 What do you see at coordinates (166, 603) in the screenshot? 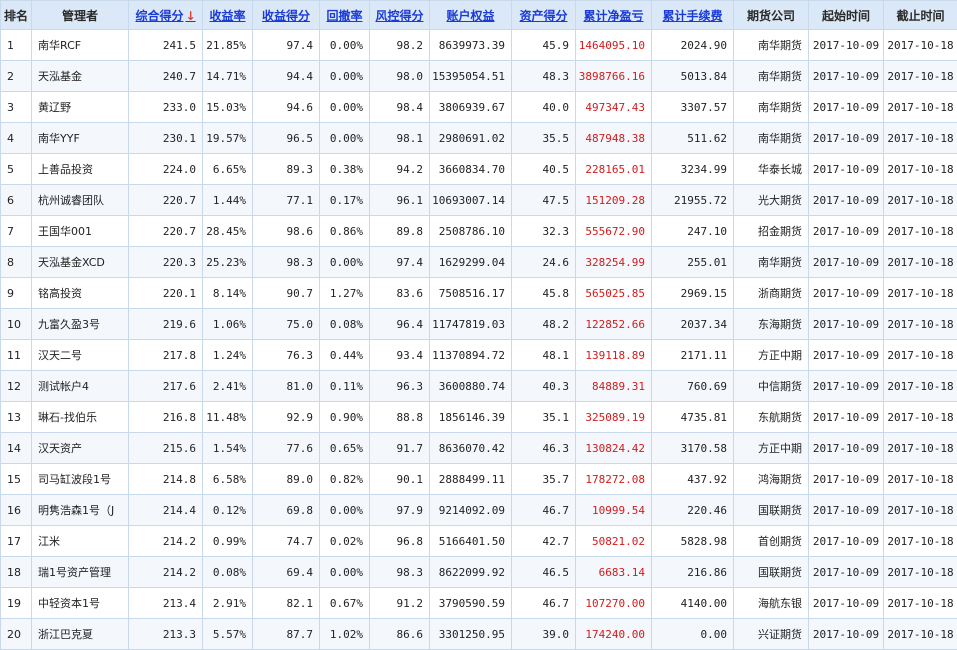
I see `cell-composite: 213.4` at bounding box center [166, 603].